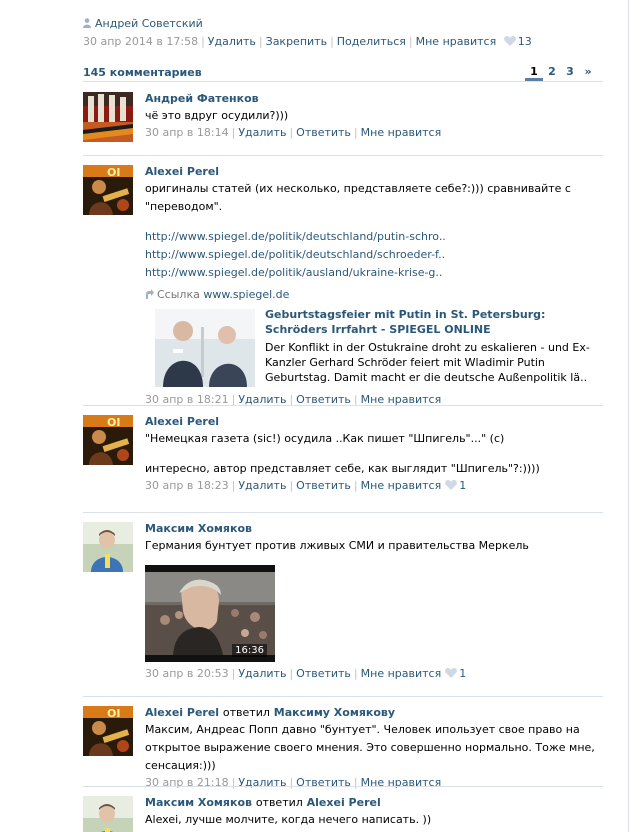 The width and height of the screenshot is (640, 832). I want to click on page-right-border, so click(628, 416).